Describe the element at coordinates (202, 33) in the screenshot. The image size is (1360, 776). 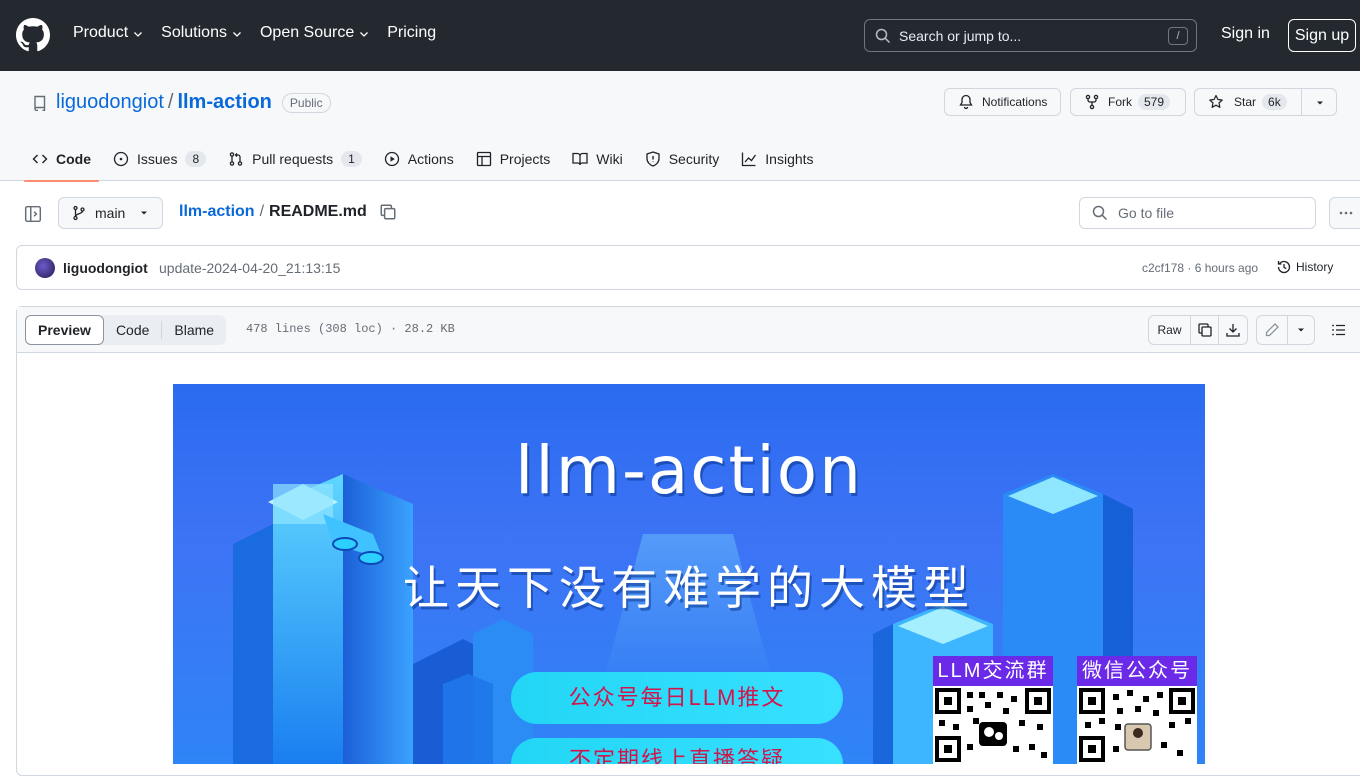
I see `nav-solutions: Solutions` at that location.